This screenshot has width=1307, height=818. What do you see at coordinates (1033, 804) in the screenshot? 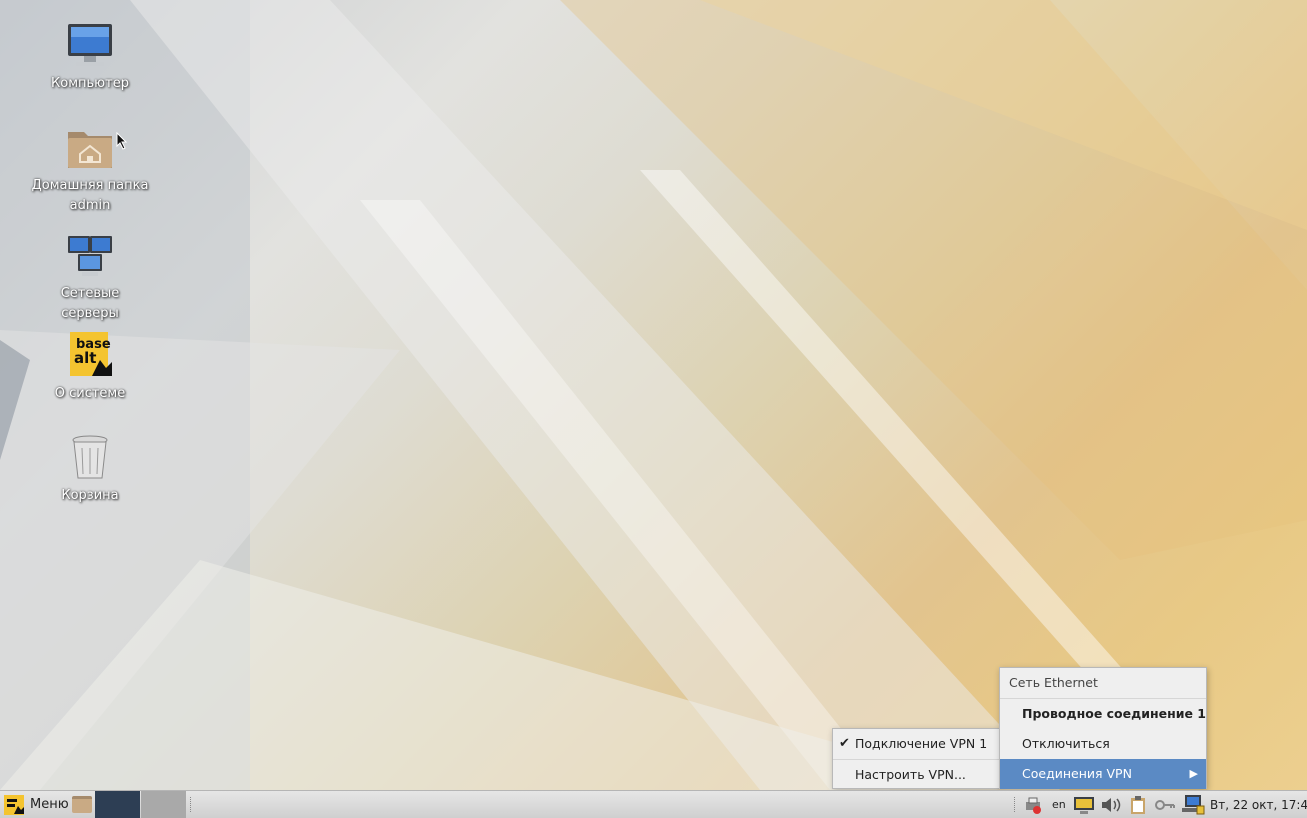
I see `printer-tray-icon` at bounding box center [1033, 804].